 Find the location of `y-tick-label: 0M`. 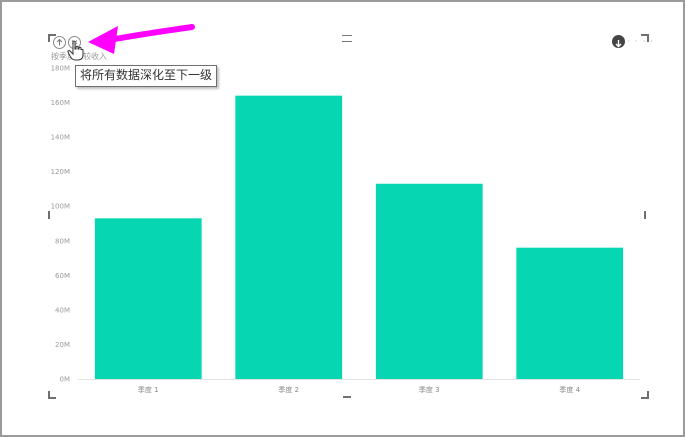

y-tick-label: 0M is located at coordinates (65, 380).